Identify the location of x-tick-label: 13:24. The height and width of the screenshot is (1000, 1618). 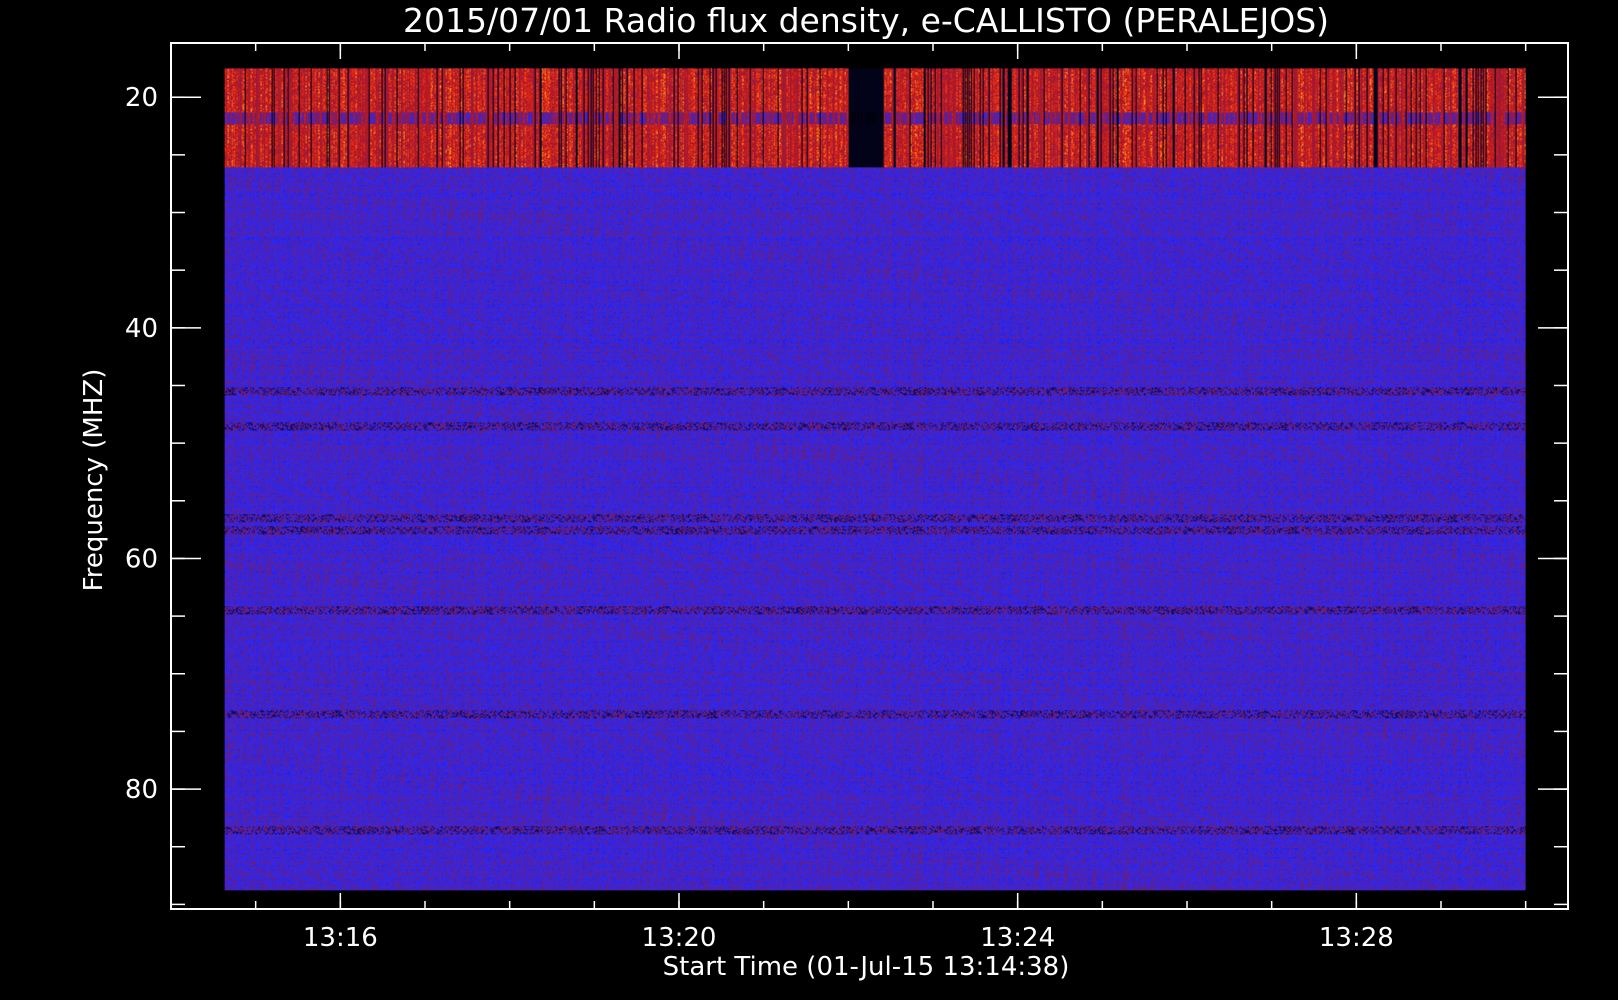
(1017, 938).